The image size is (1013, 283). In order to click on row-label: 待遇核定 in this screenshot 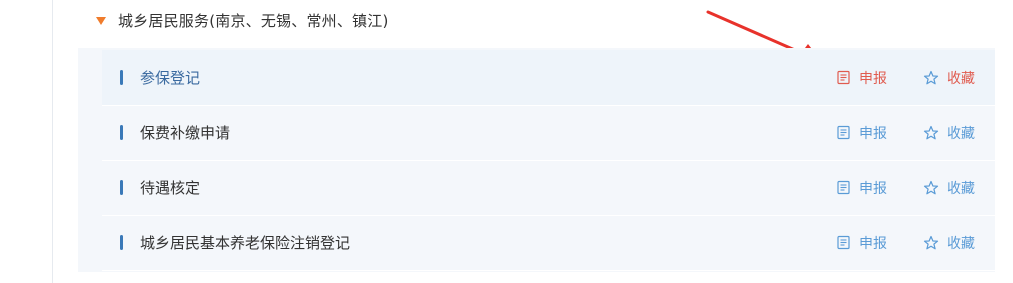, I will do `click(170, 187)`.